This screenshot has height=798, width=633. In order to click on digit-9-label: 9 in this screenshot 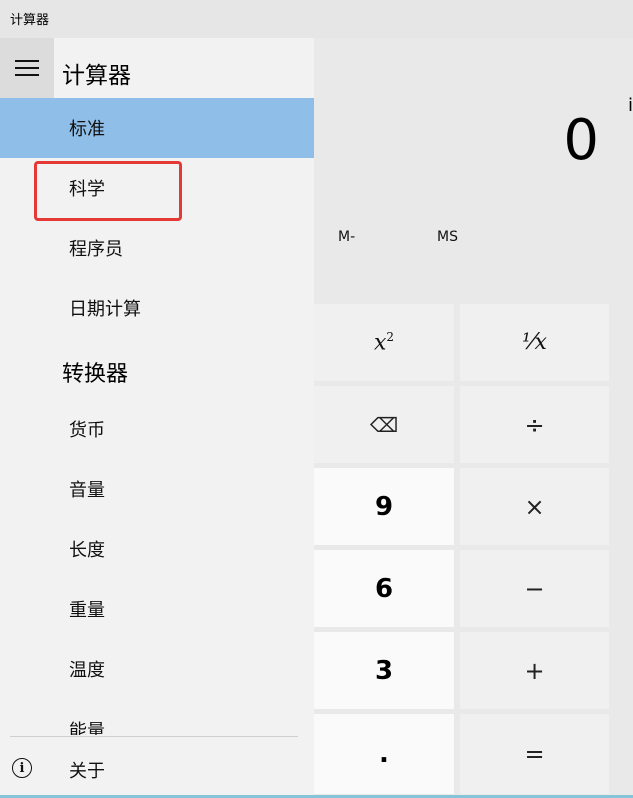, I will do `click(384, 506)`.